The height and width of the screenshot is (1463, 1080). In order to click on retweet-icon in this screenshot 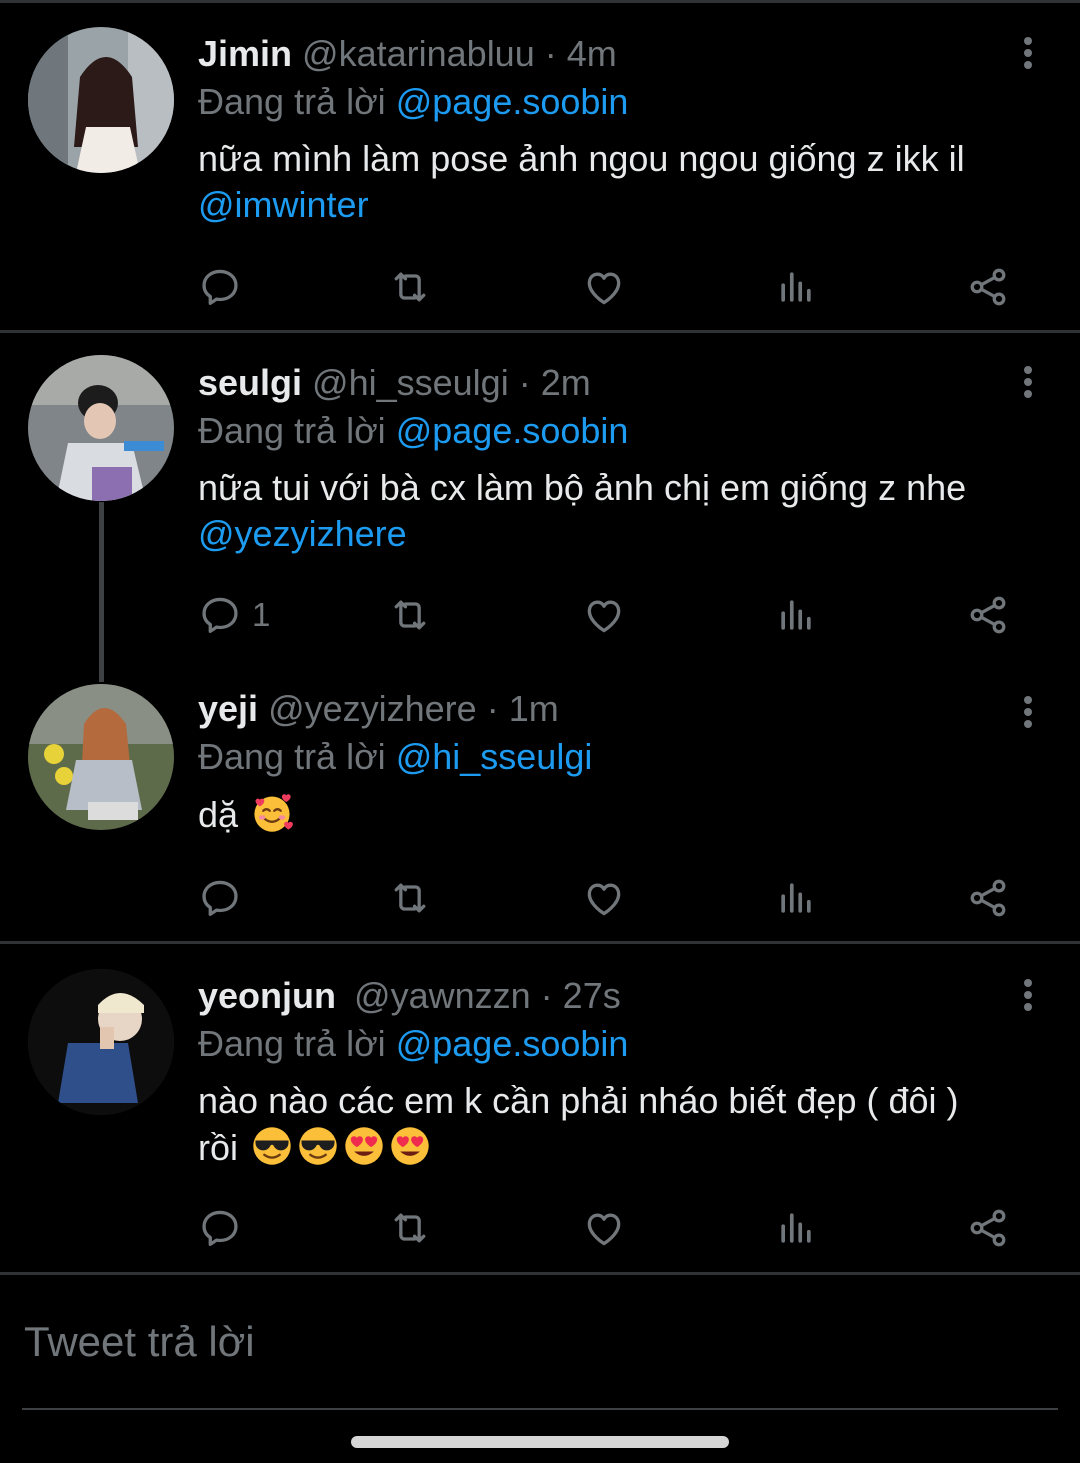, I will do `click(410, 898)`.